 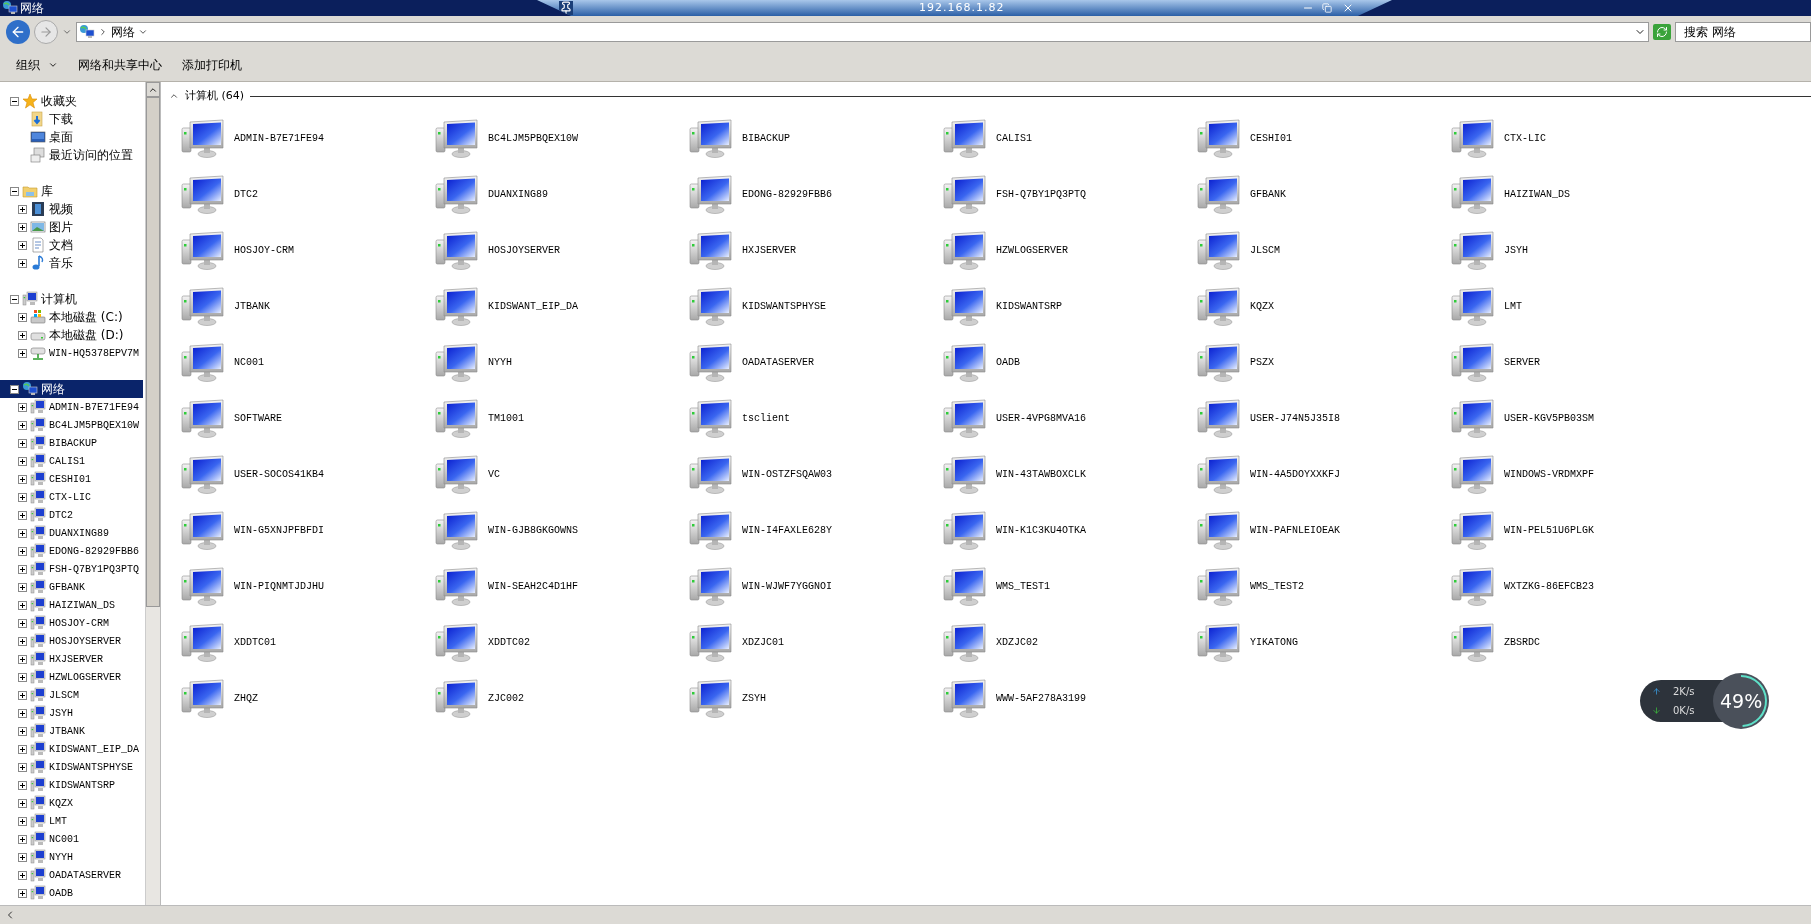 I want to click on tree-item: ADMIN-B7E71FE94, so click(x=94, y=407).